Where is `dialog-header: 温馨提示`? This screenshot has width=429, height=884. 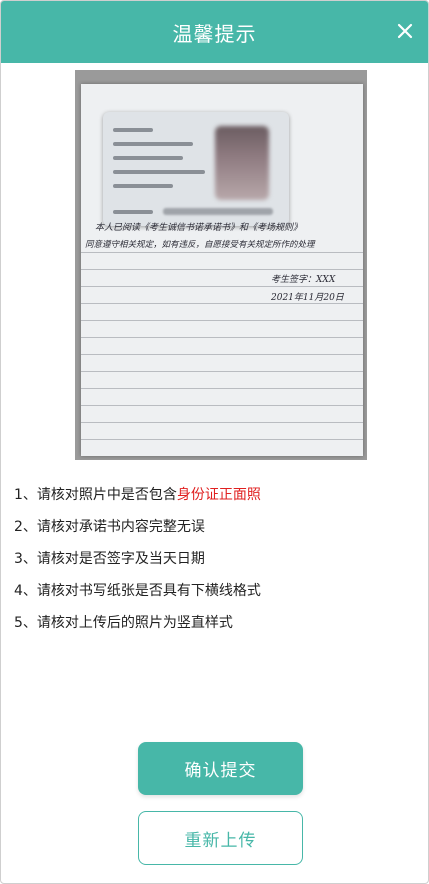
dialog-header: 温馨提示 is located at coordinates (214, 32).